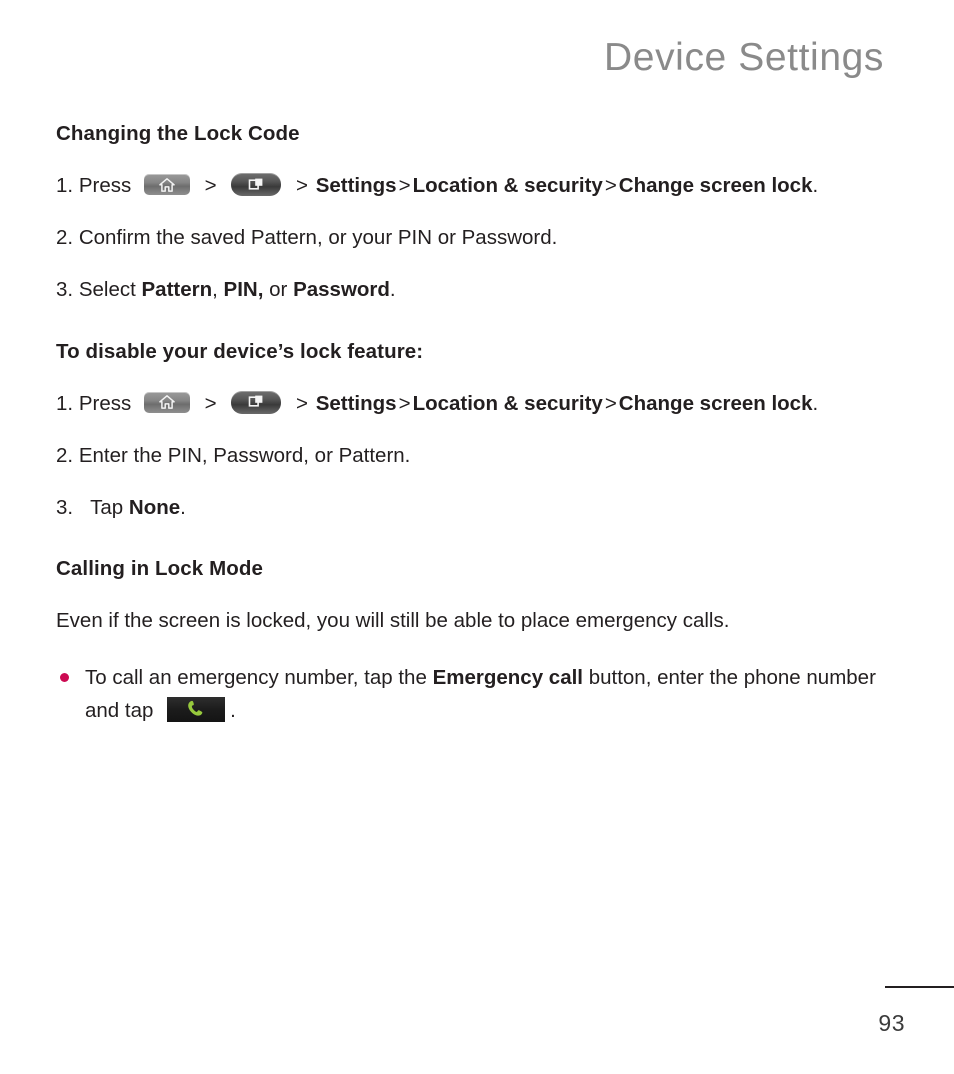  What do you see at coordinates (240, 351) in the screenshot?
I see `section-heading-disable-lock-feature: To disable your device’s lock feature:` at bounding box center [240, 351].